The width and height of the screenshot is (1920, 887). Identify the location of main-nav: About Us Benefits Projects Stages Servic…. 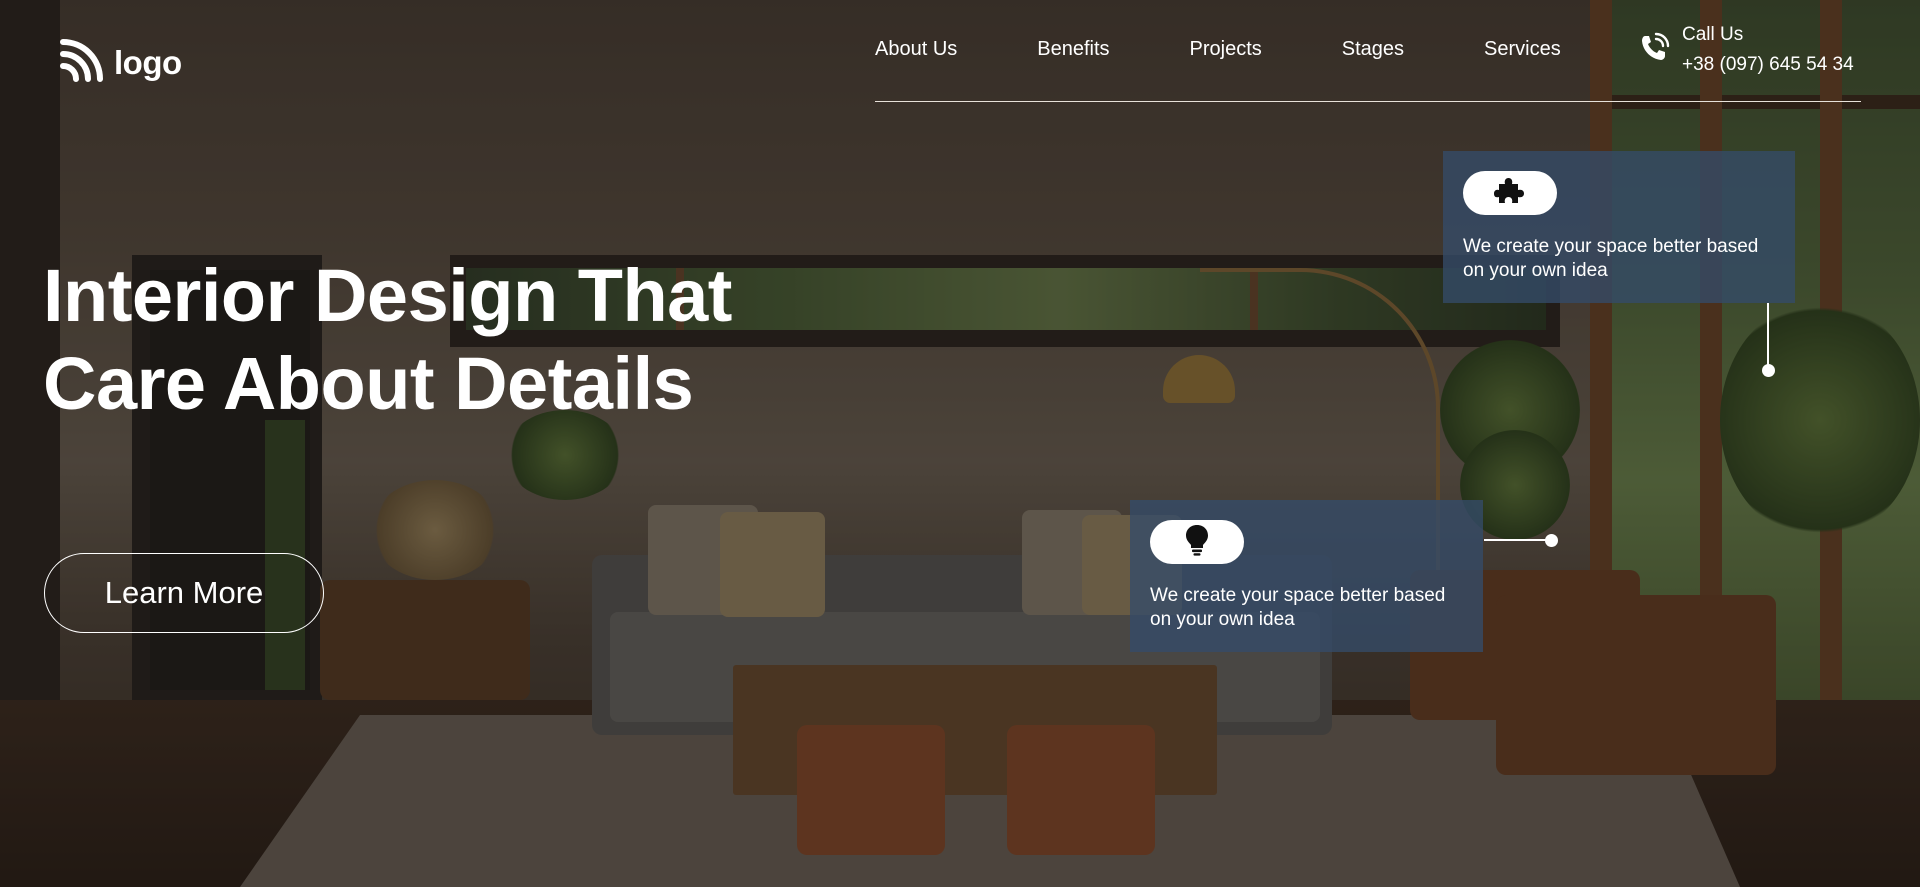
(1218, 49).